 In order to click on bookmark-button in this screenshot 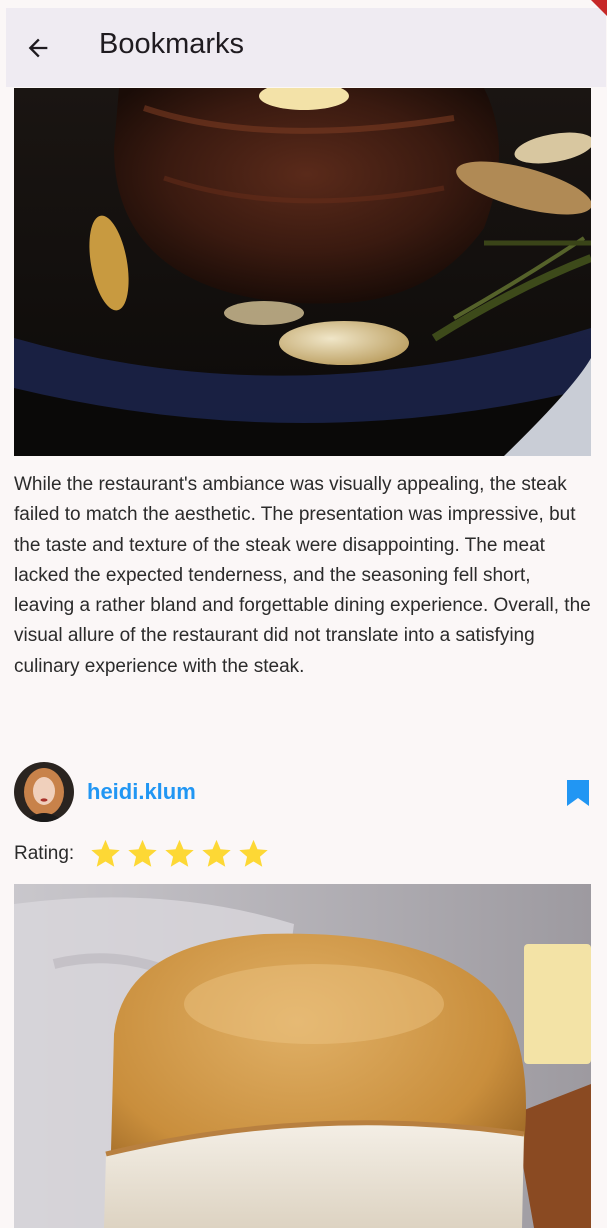, I will do `click(578, 793)`.